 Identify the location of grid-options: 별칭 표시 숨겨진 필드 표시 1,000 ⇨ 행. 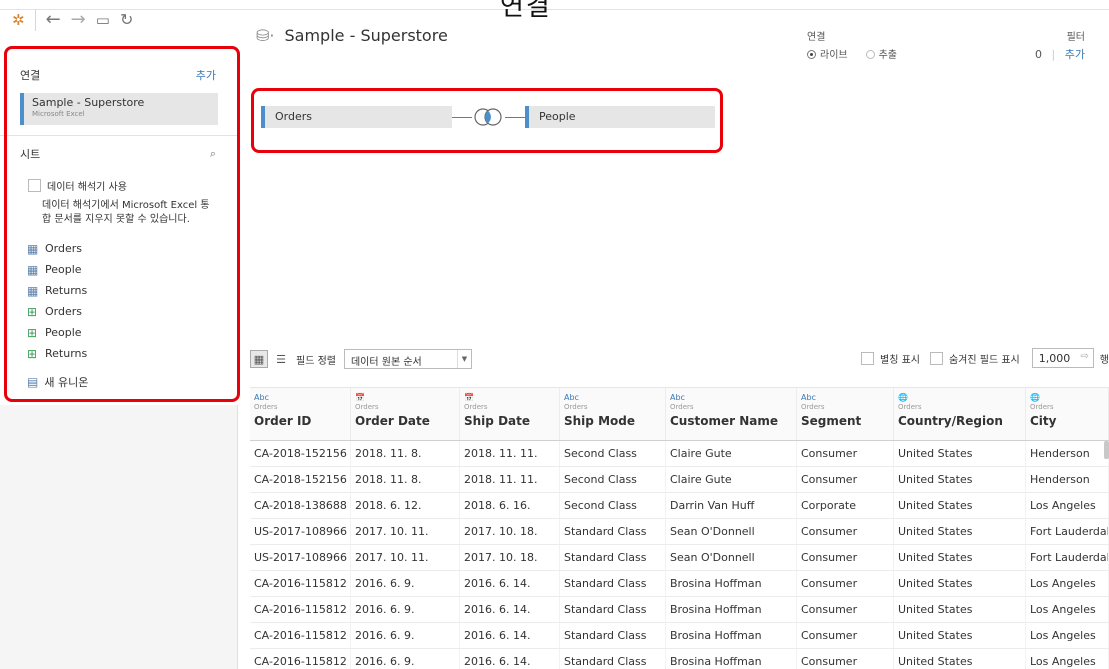
(985, 358).